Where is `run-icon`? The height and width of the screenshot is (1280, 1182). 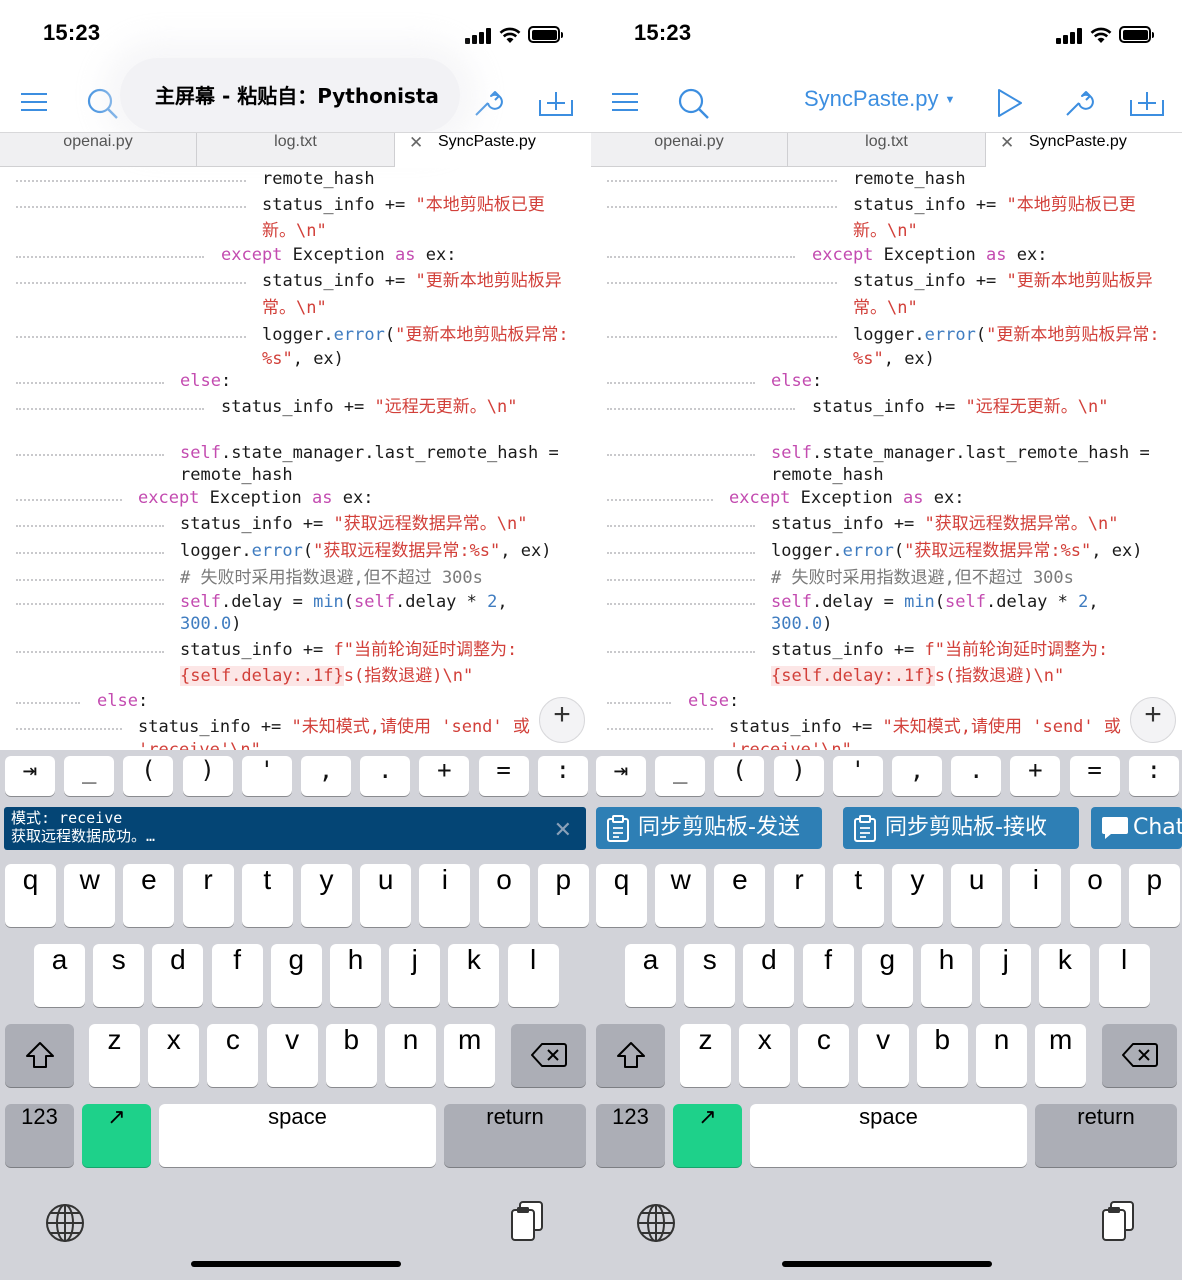 run-icon is located at coordinates (1010, 103).